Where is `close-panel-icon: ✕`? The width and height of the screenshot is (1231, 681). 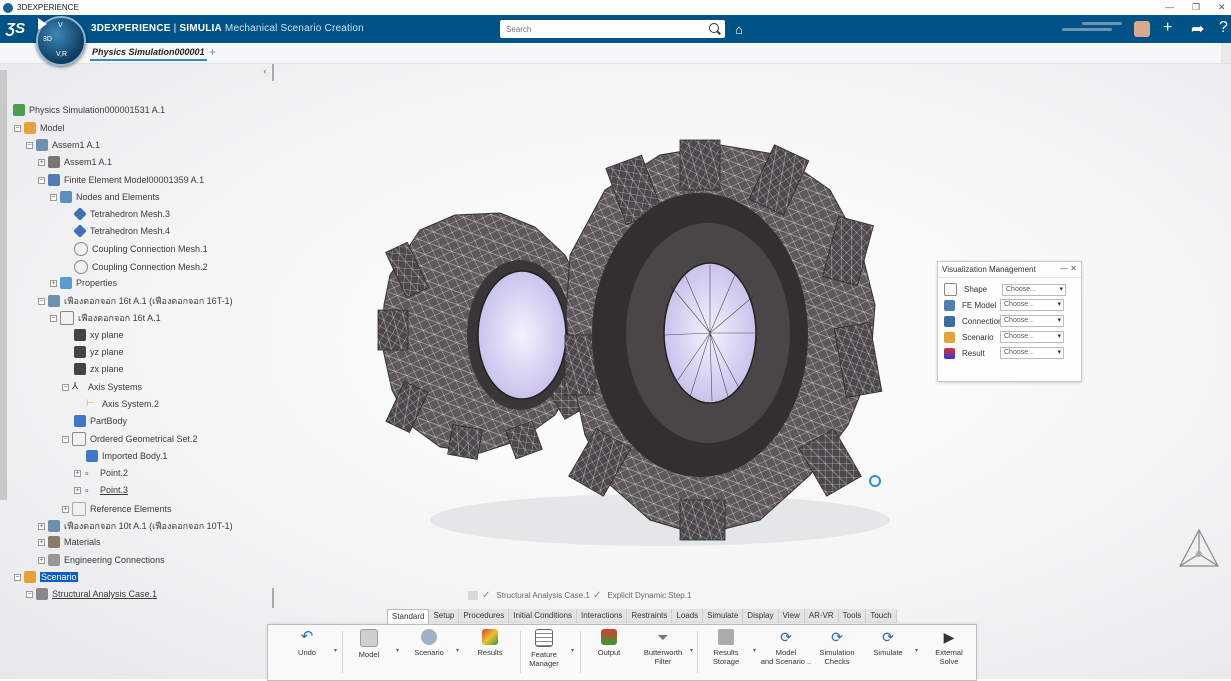
close-panel-icon: ✕ is located at coordinates (1073, 268).